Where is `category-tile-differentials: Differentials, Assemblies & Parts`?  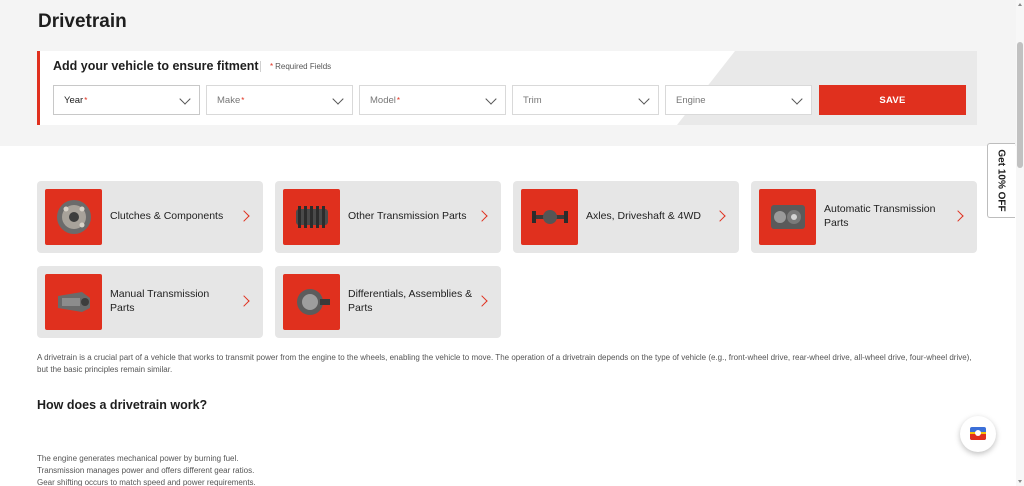
category-tile-differentials: Differentials, Assemblies & Parts is located at coordinates (388, 302).